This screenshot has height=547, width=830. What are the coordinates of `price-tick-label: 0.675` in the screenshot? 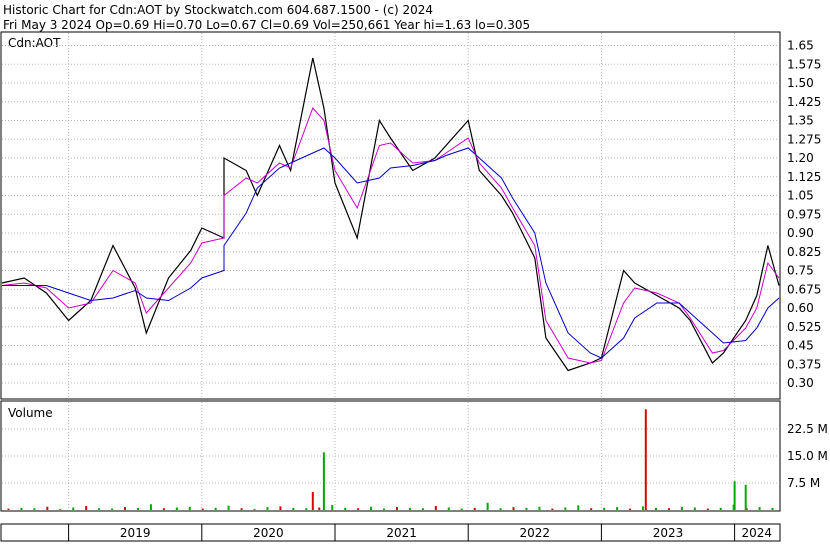 It's located at (804, 289).